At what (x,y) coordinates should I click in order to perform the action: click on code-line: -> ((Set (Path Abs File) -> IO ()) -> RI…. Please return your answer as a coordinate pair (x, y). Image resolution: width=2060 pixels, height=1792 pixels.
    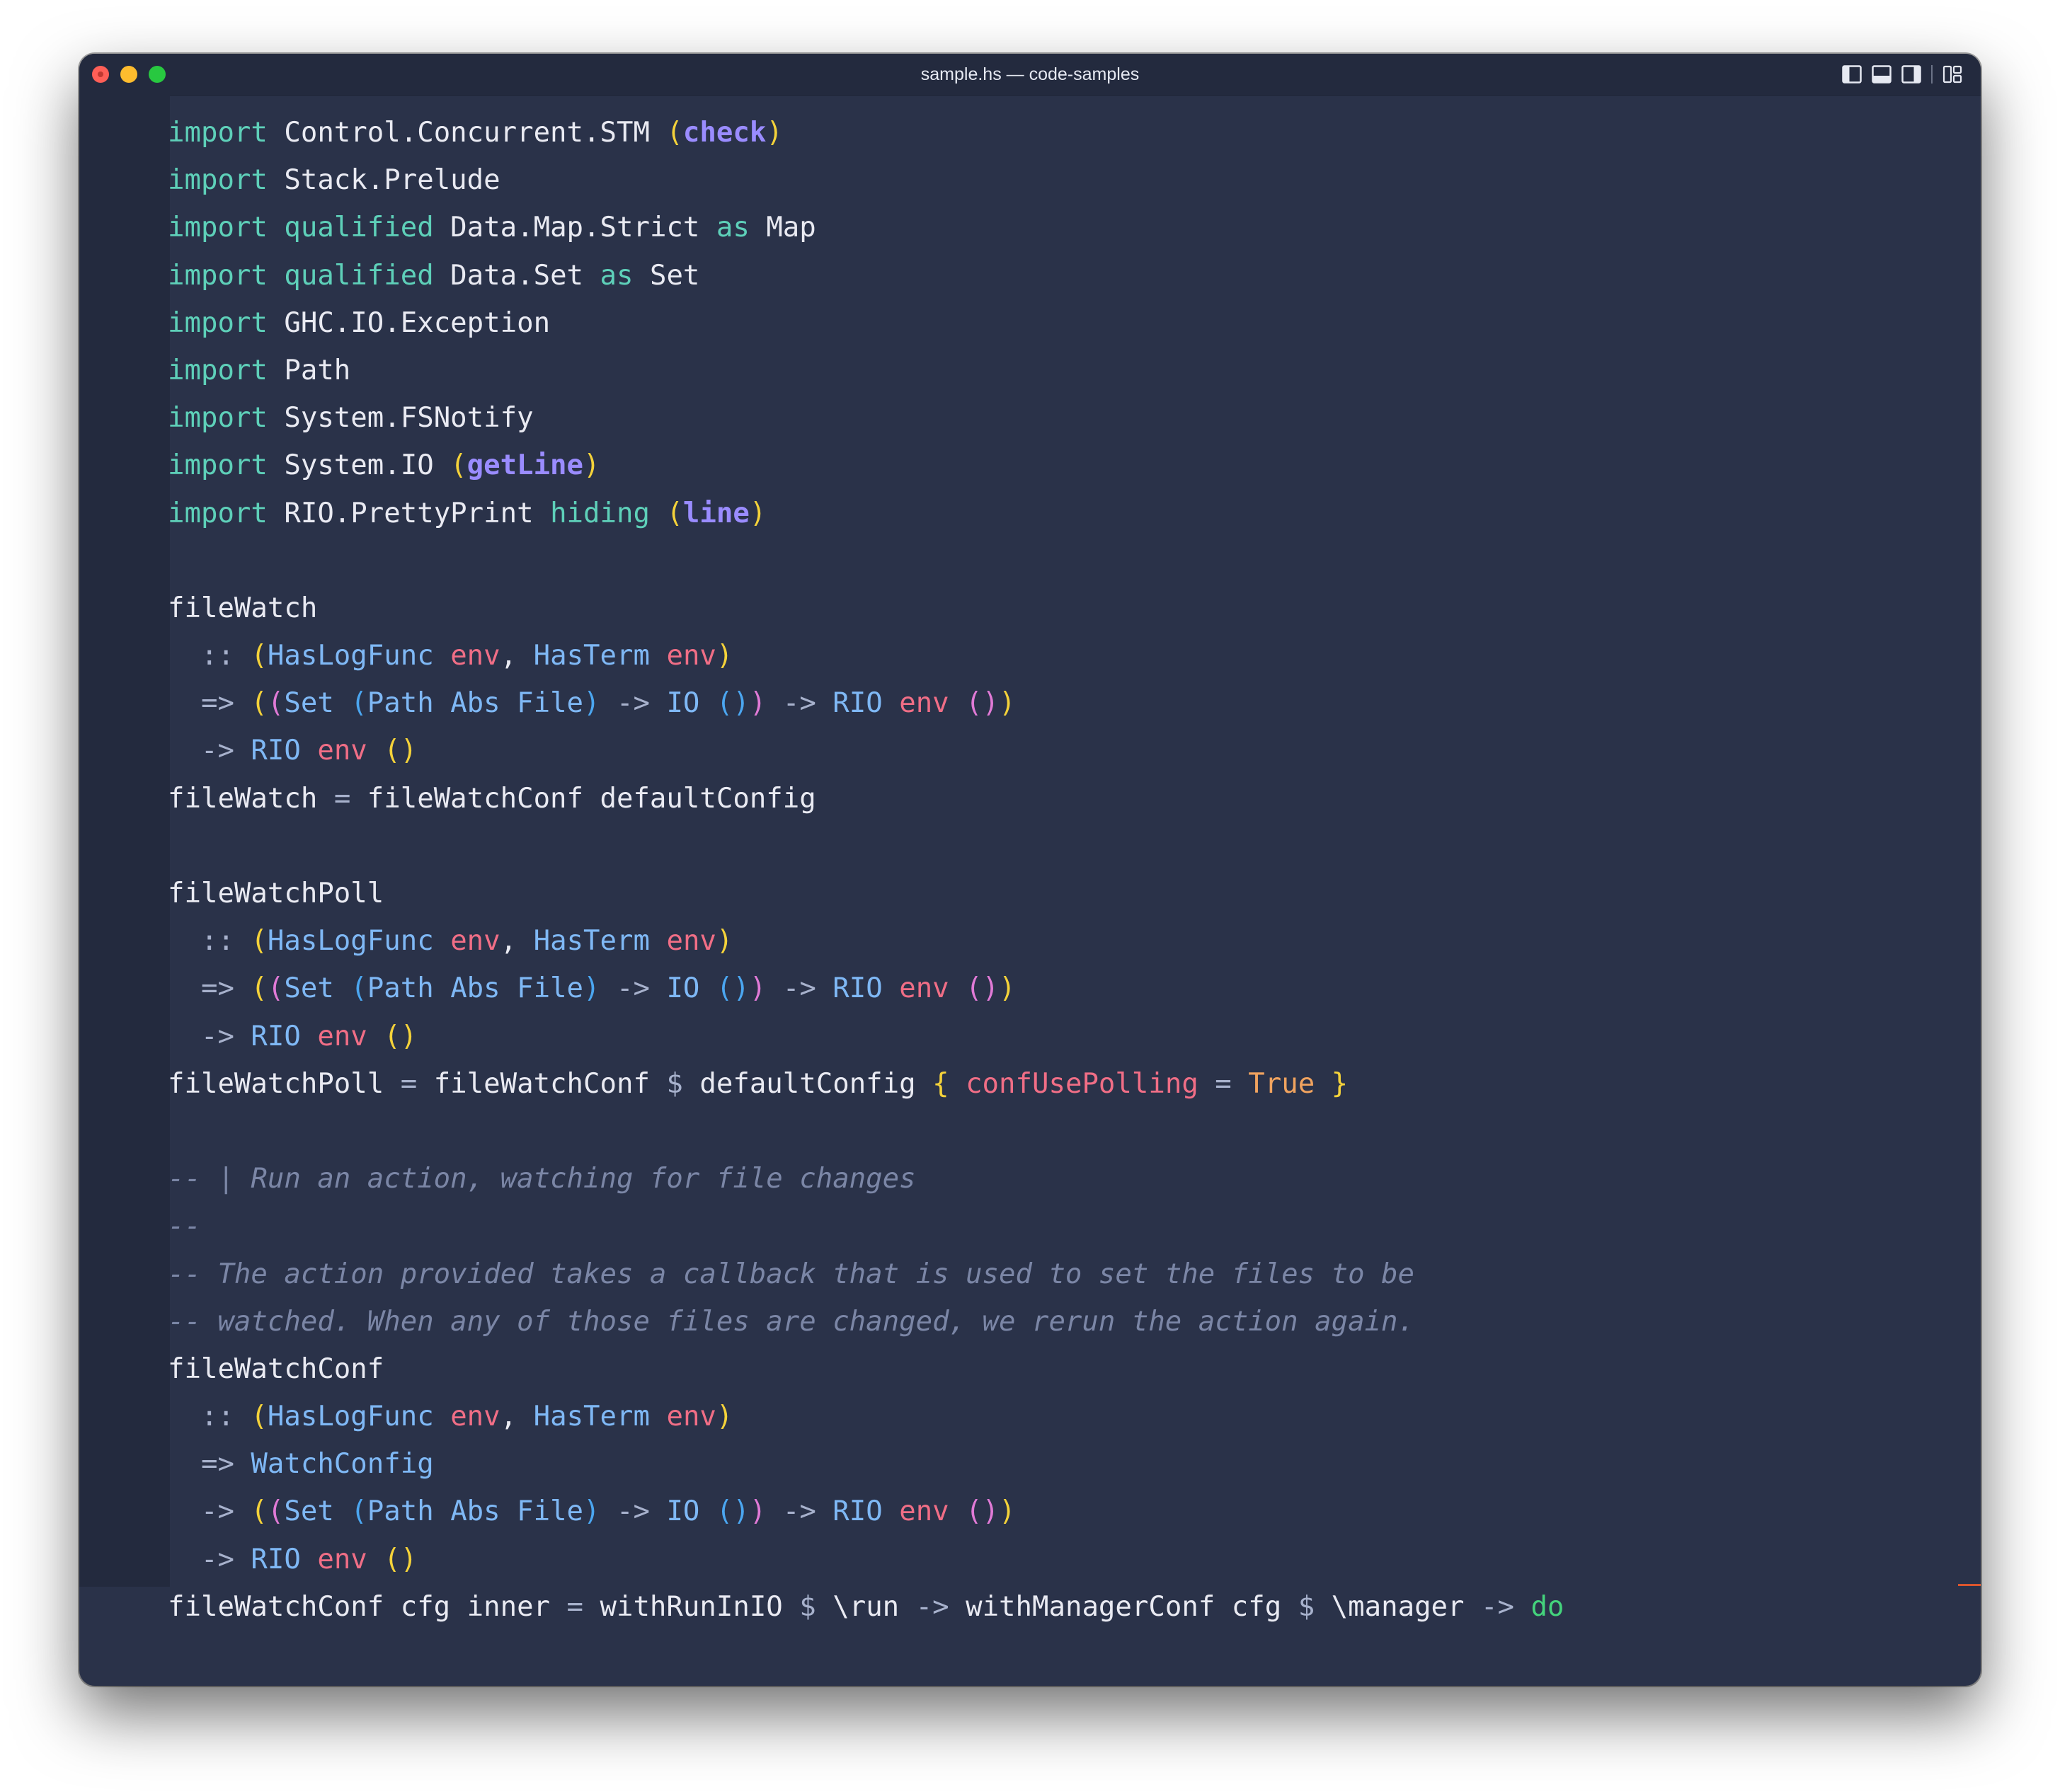
    Looking at the image, I should click on (866, 1511).